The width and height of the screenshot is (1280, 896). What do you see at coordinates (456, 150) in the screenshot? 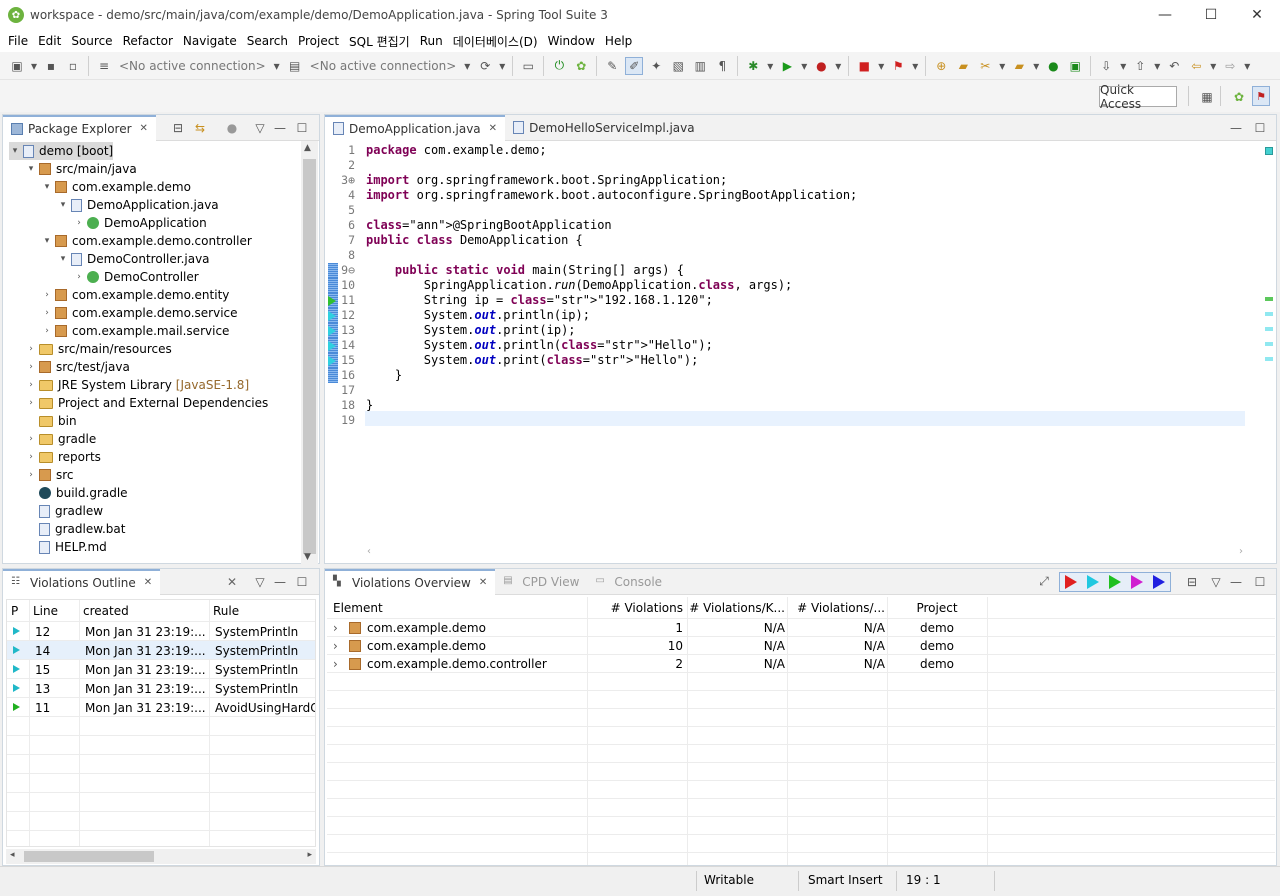
I see `code-line: package com.example.demo;` at bounding box center [456, 150].